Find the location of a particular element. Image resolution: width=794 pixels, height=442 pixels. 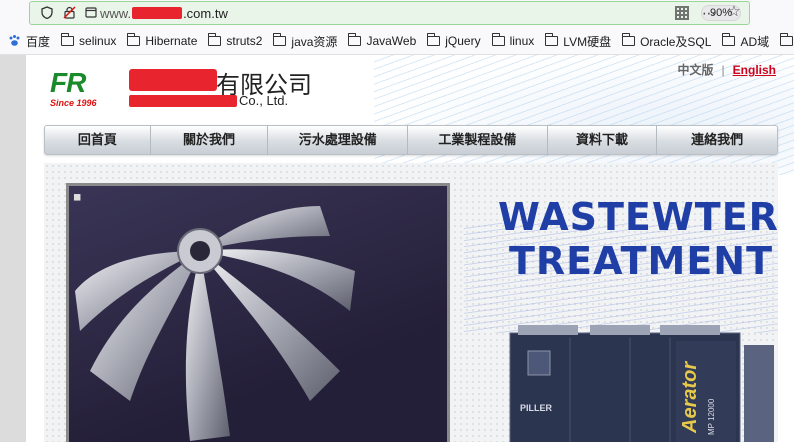

redacted-domain is located at coordinates (157, 13).